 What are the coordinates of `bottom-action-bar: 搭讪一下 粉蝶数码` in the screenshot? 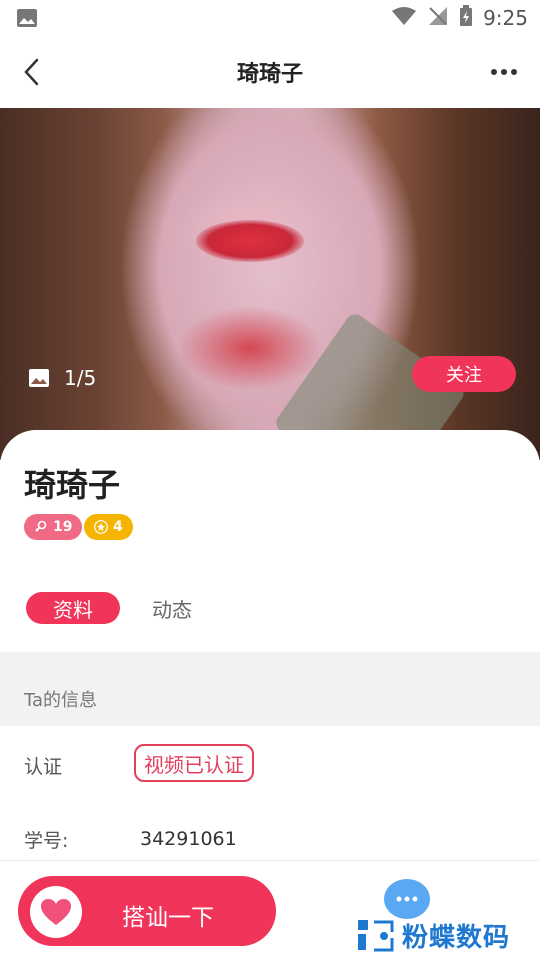 It's located at (270, 910).